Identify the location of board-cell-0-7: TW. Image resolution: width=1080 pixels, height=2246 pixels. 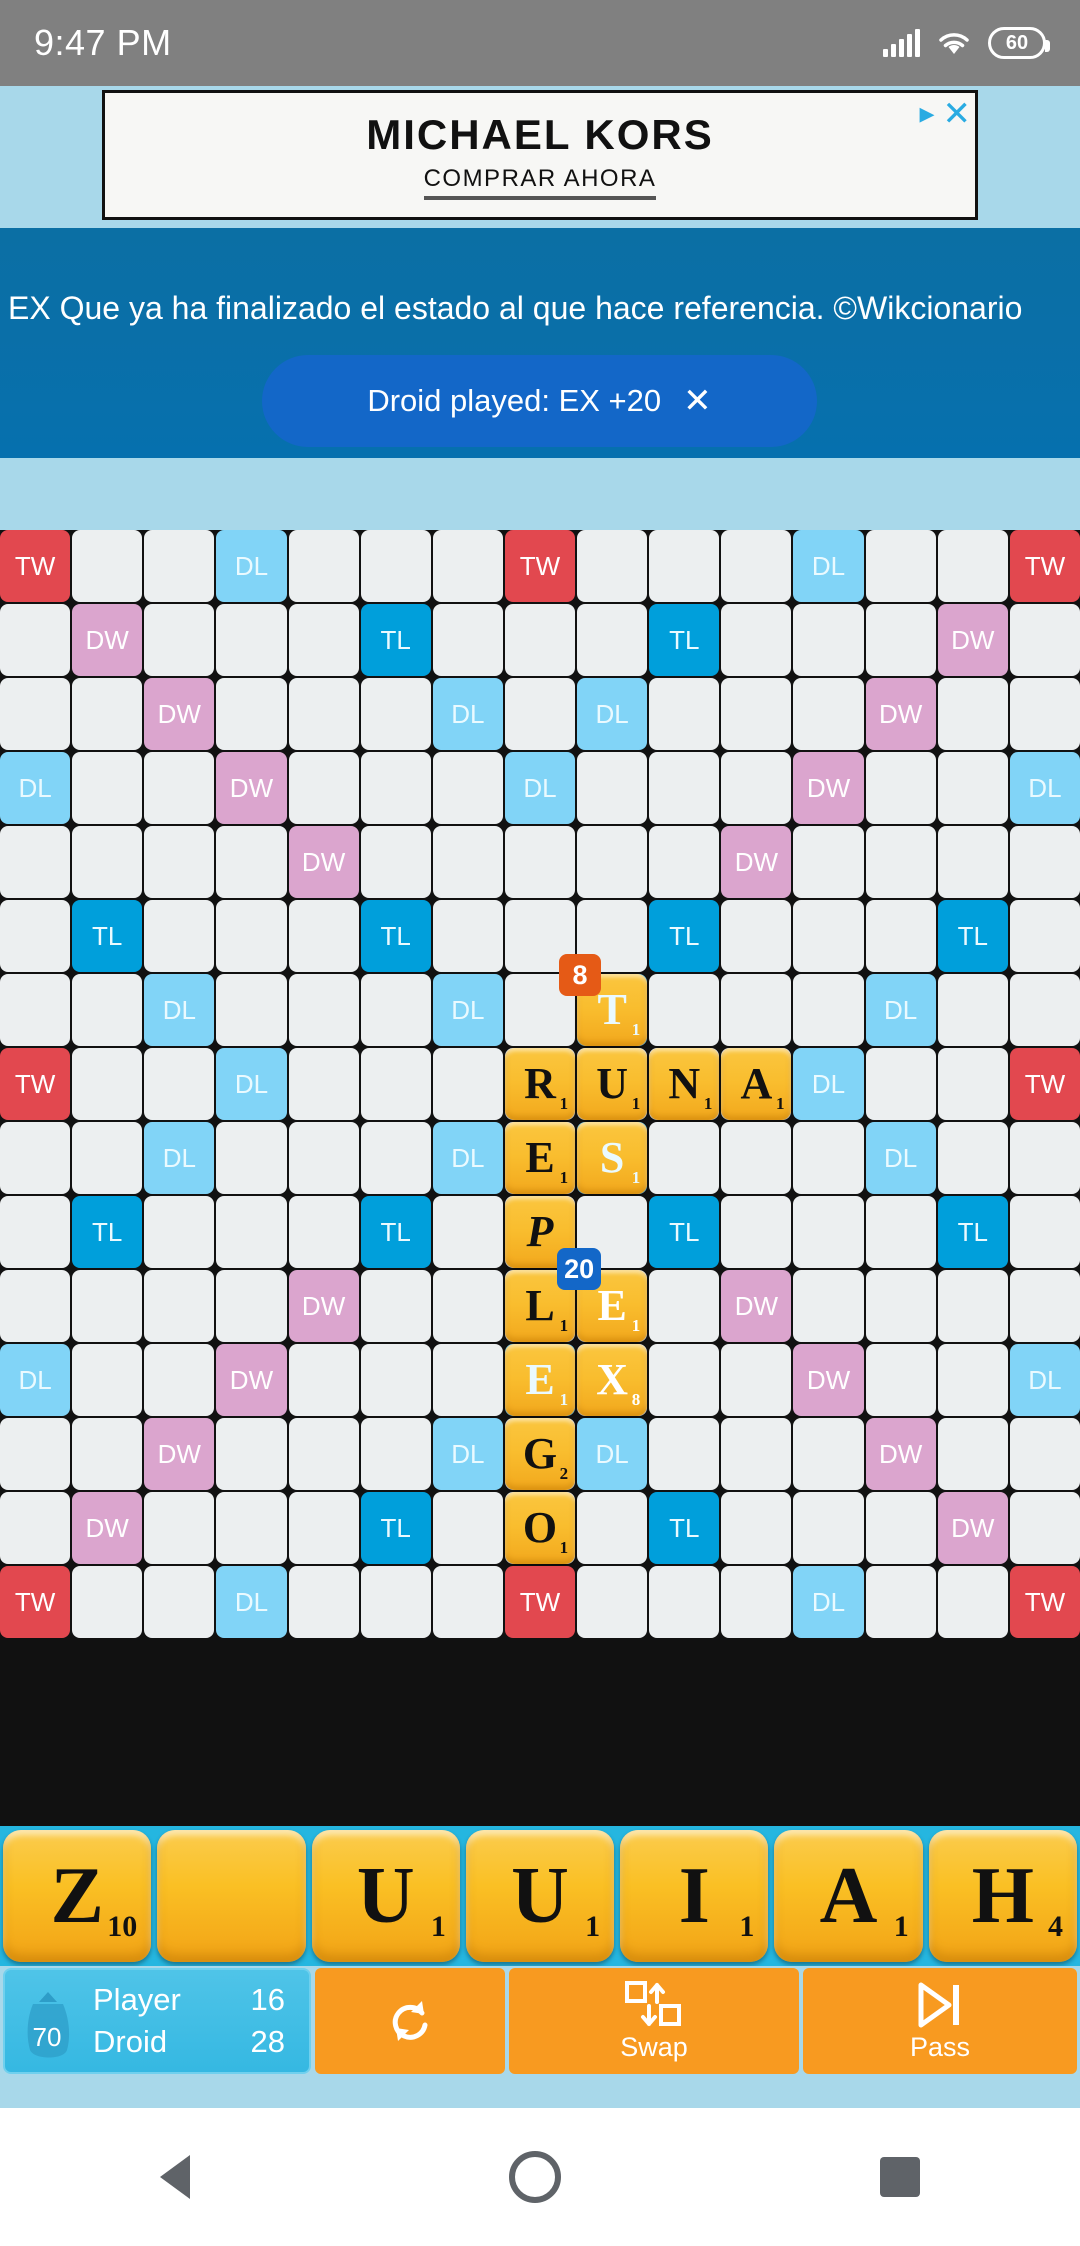
(540, 566).